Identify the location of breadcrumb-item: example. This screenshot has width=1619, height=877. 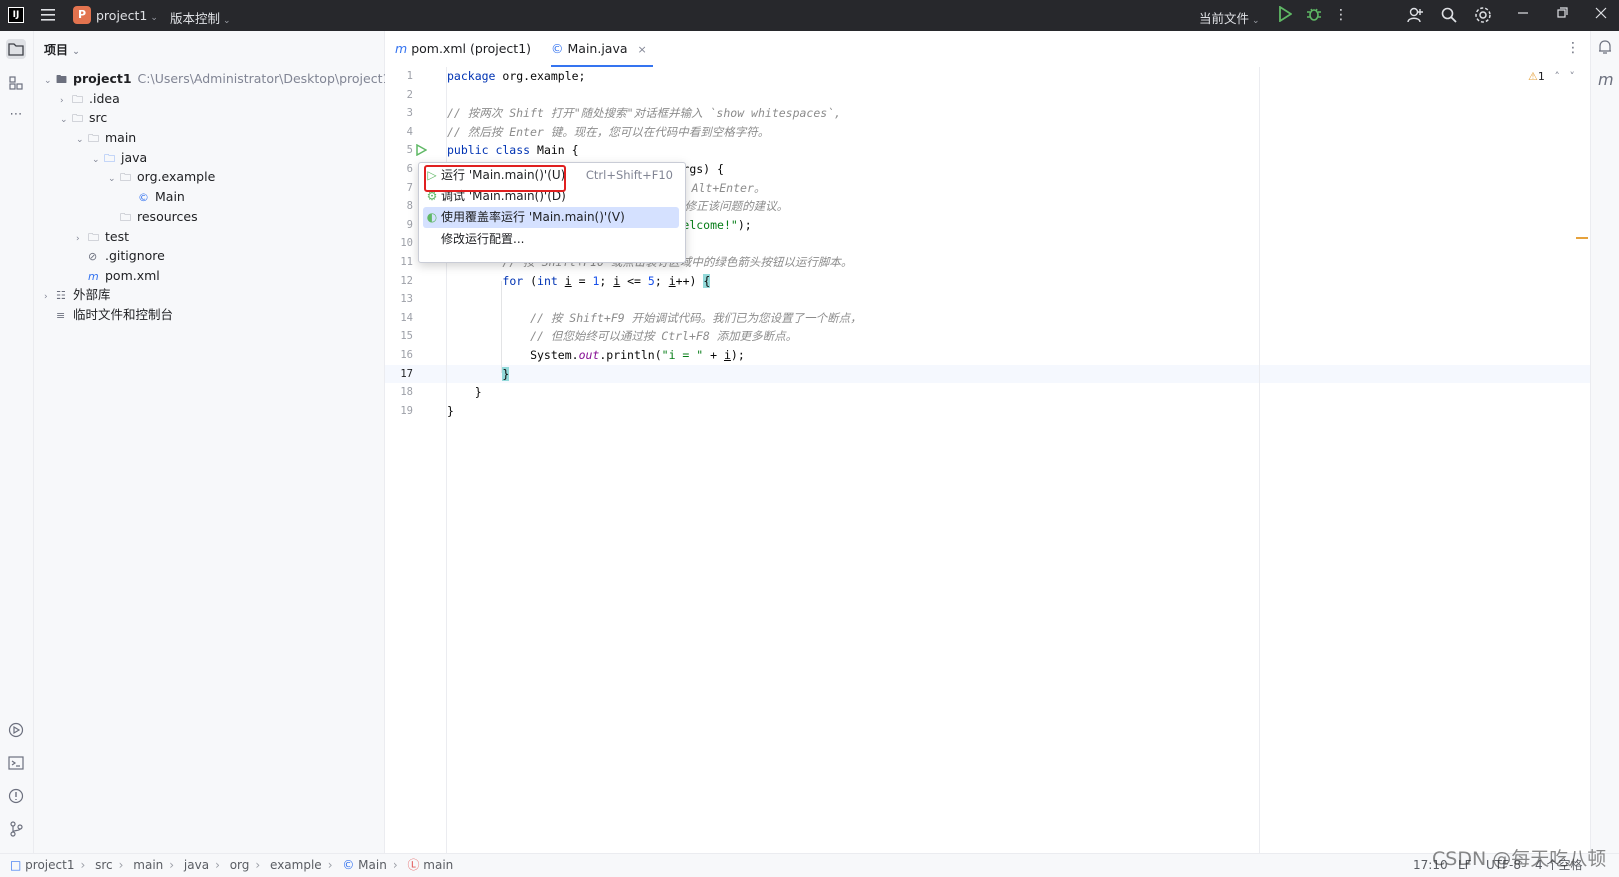
(296, 865).